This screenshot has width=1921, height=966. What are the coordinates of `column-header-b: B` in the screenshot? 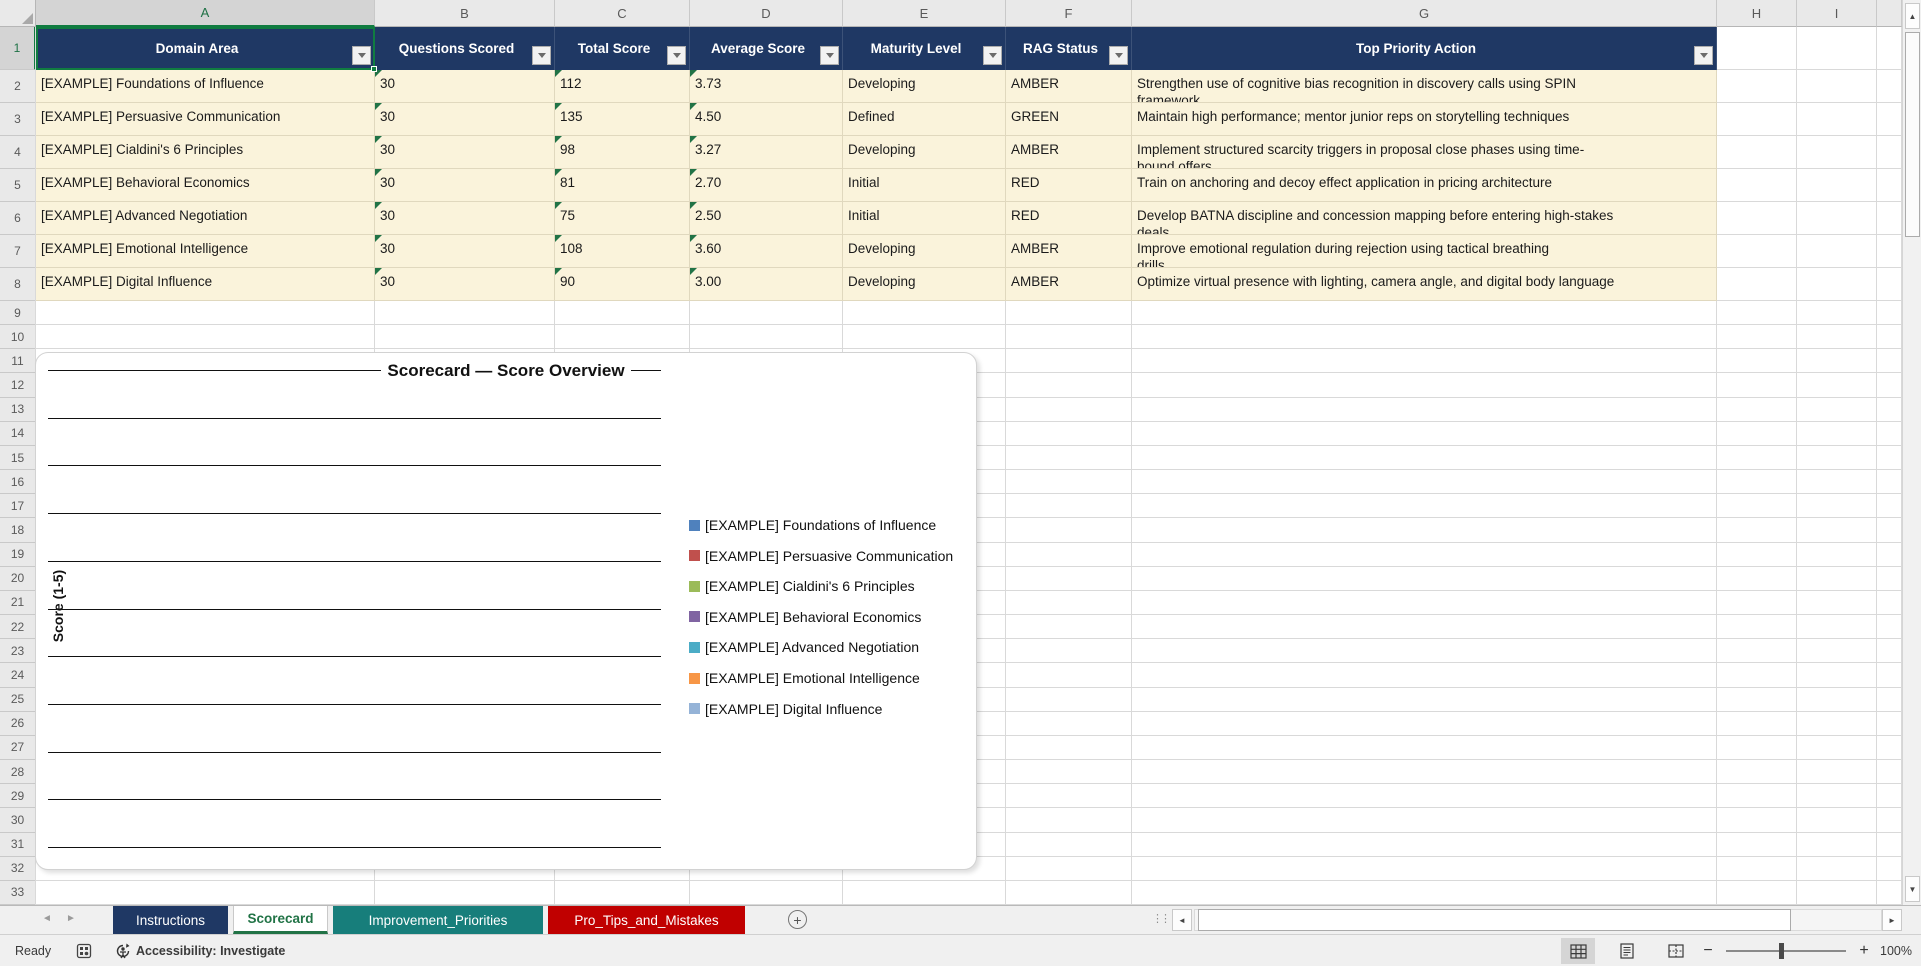 It's located at (465, 13).